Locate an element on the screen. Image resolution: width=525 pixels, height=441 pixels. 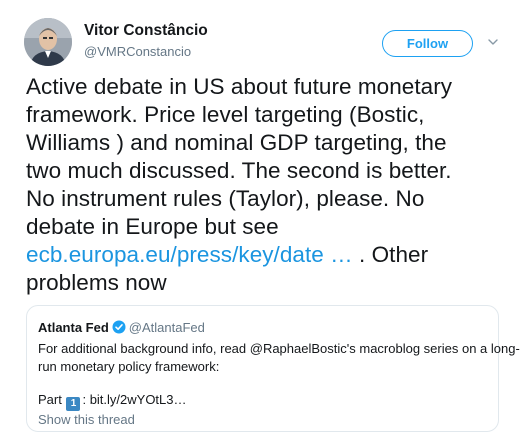
show-thread-link: Show this thread is located at coordinates (86, 419).